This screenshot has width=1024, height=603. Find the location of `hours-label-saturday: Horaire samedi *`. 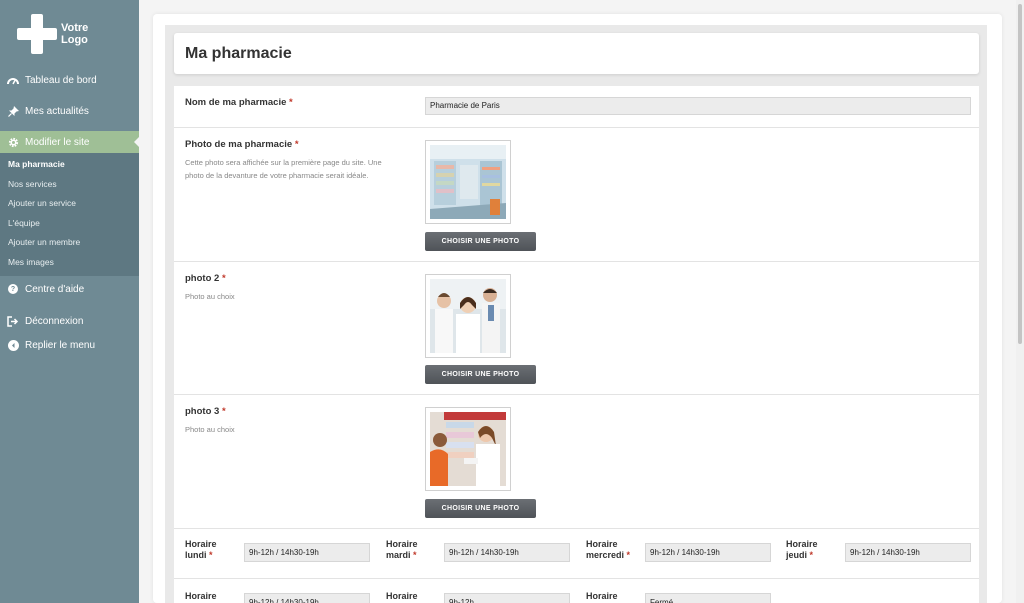

hours-label-saturday: Horaire samedi * is located at coordinates (411, 597).